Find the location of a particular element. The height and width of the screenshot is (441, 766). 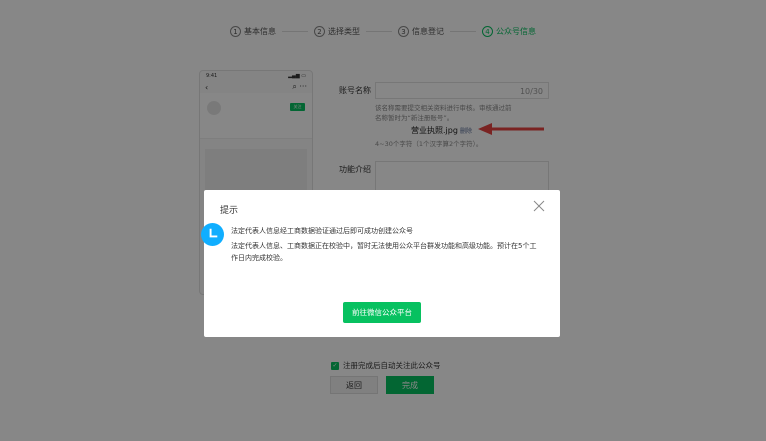

dialog-title: 提示 is located at coordinates (229, 211).